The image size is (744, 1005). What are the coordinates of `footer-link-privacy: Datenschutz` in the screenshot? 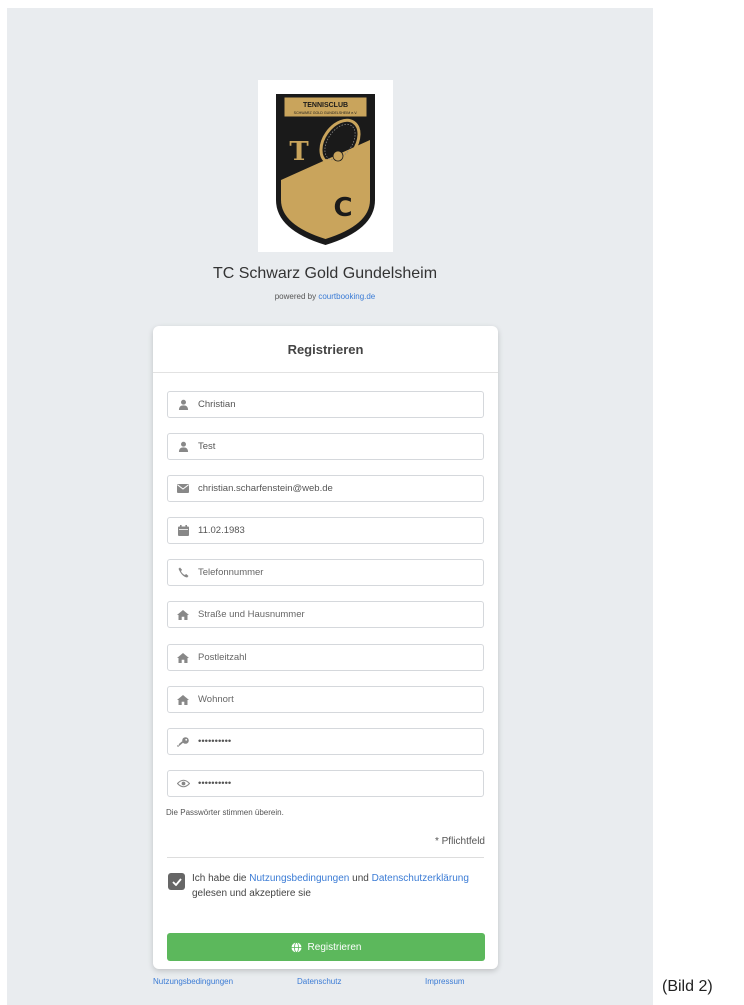 It's located at (319, 981).